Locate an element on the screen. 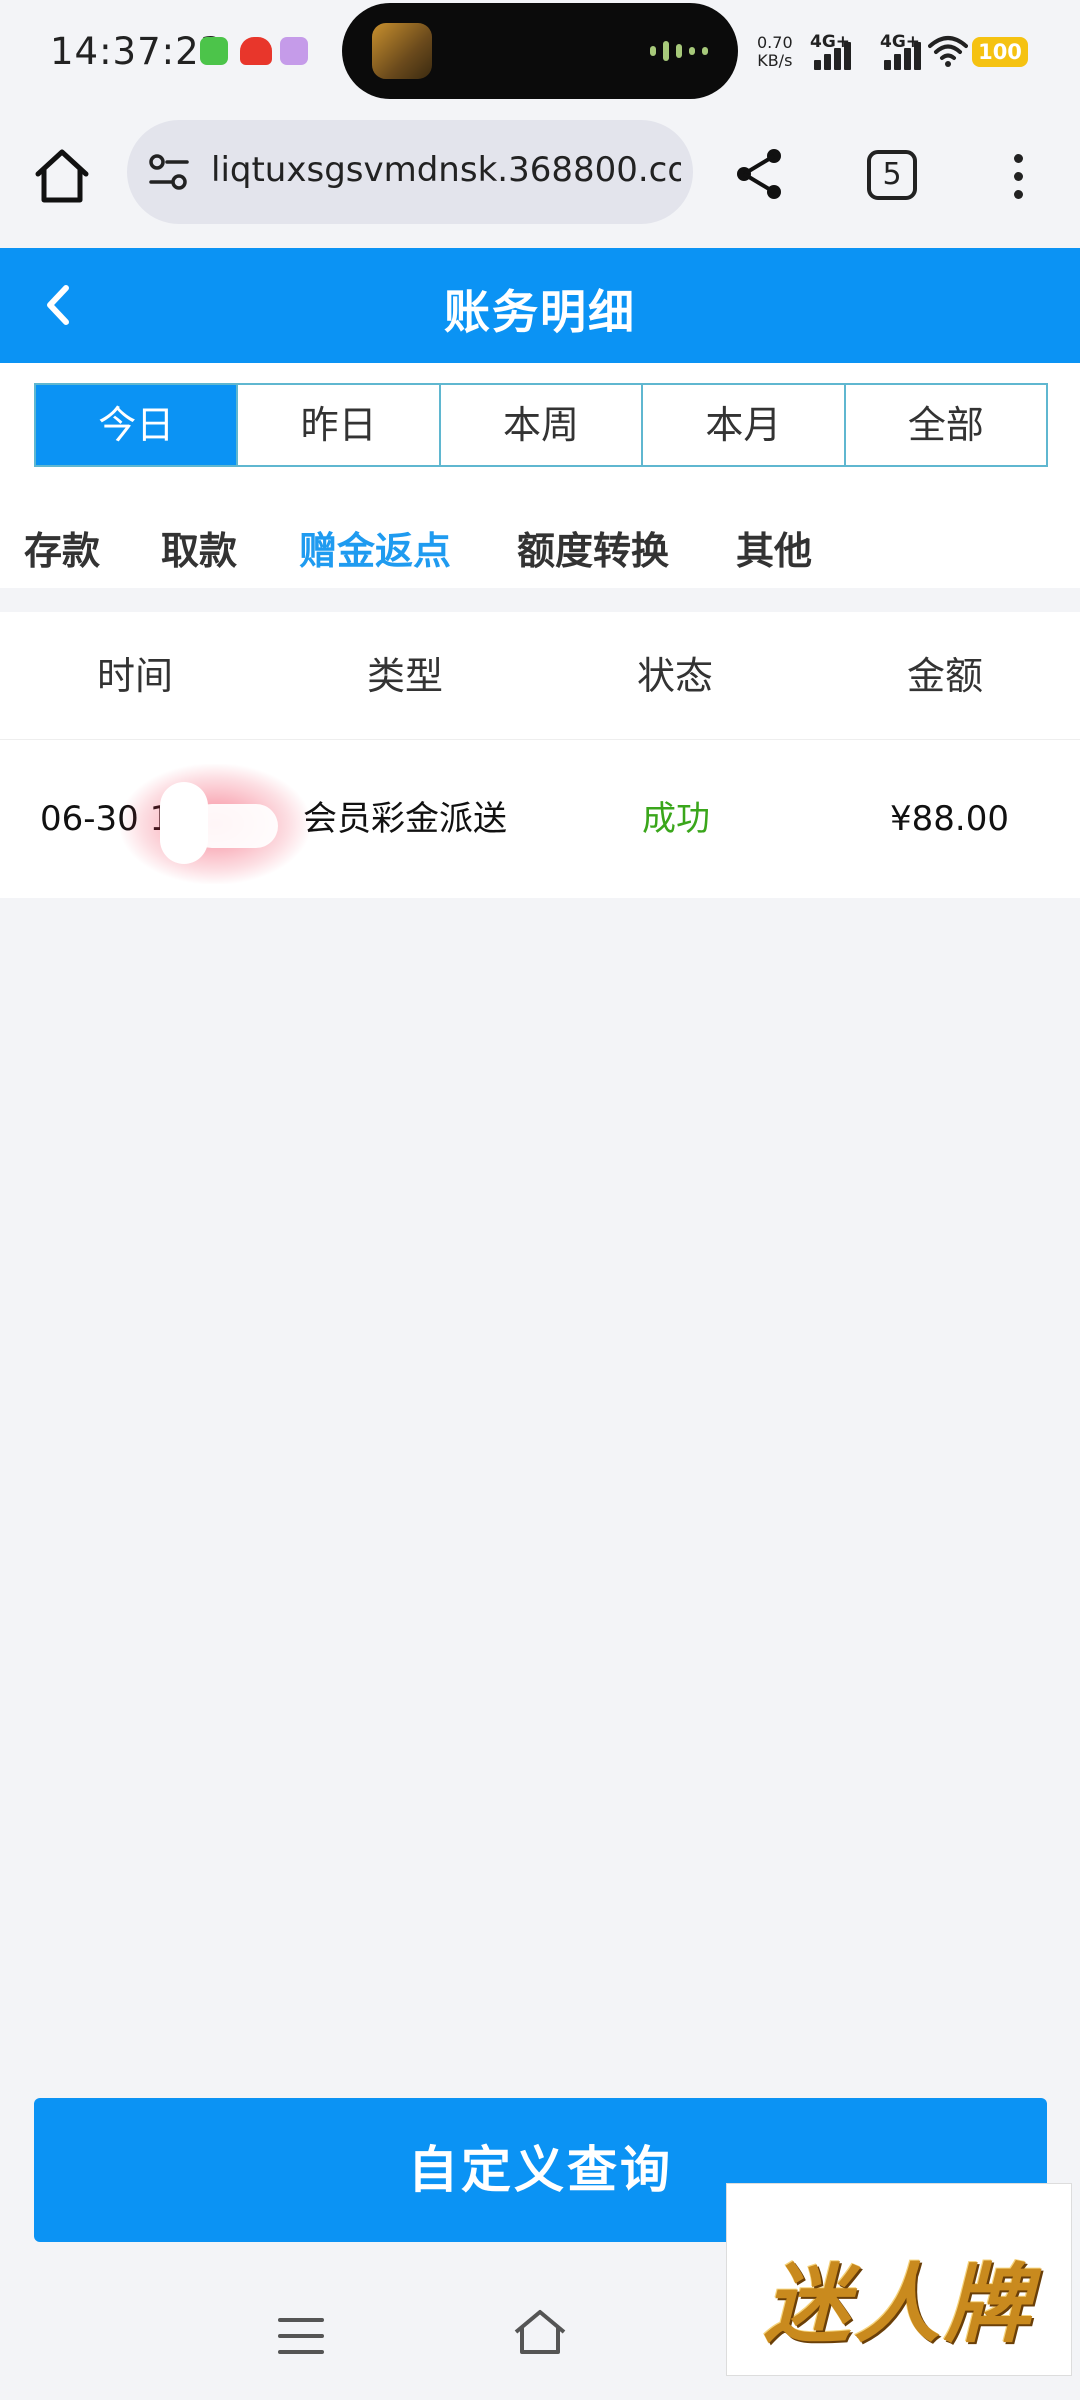  column-header-type: 类型 is located at coordinates (404, 676).